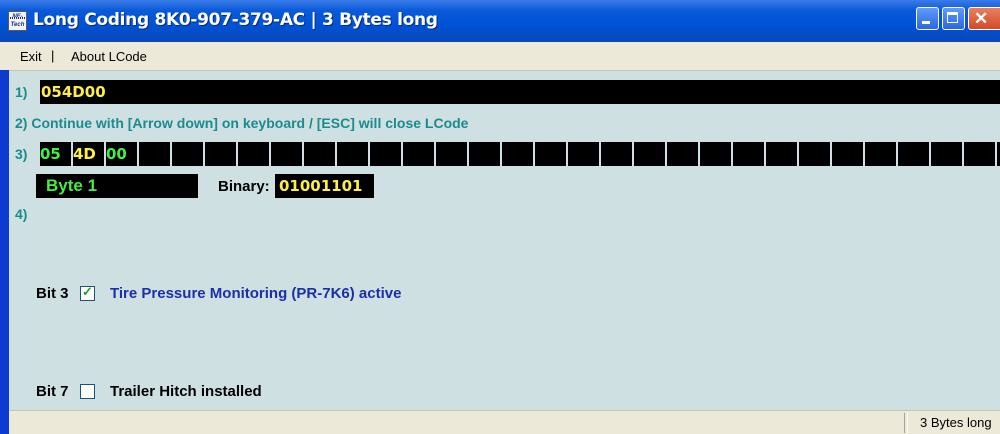  What do you see at coordinates (21, 92) in the screenshot?
I see `step-1-label: 1)` at bounding box center [21, 92].